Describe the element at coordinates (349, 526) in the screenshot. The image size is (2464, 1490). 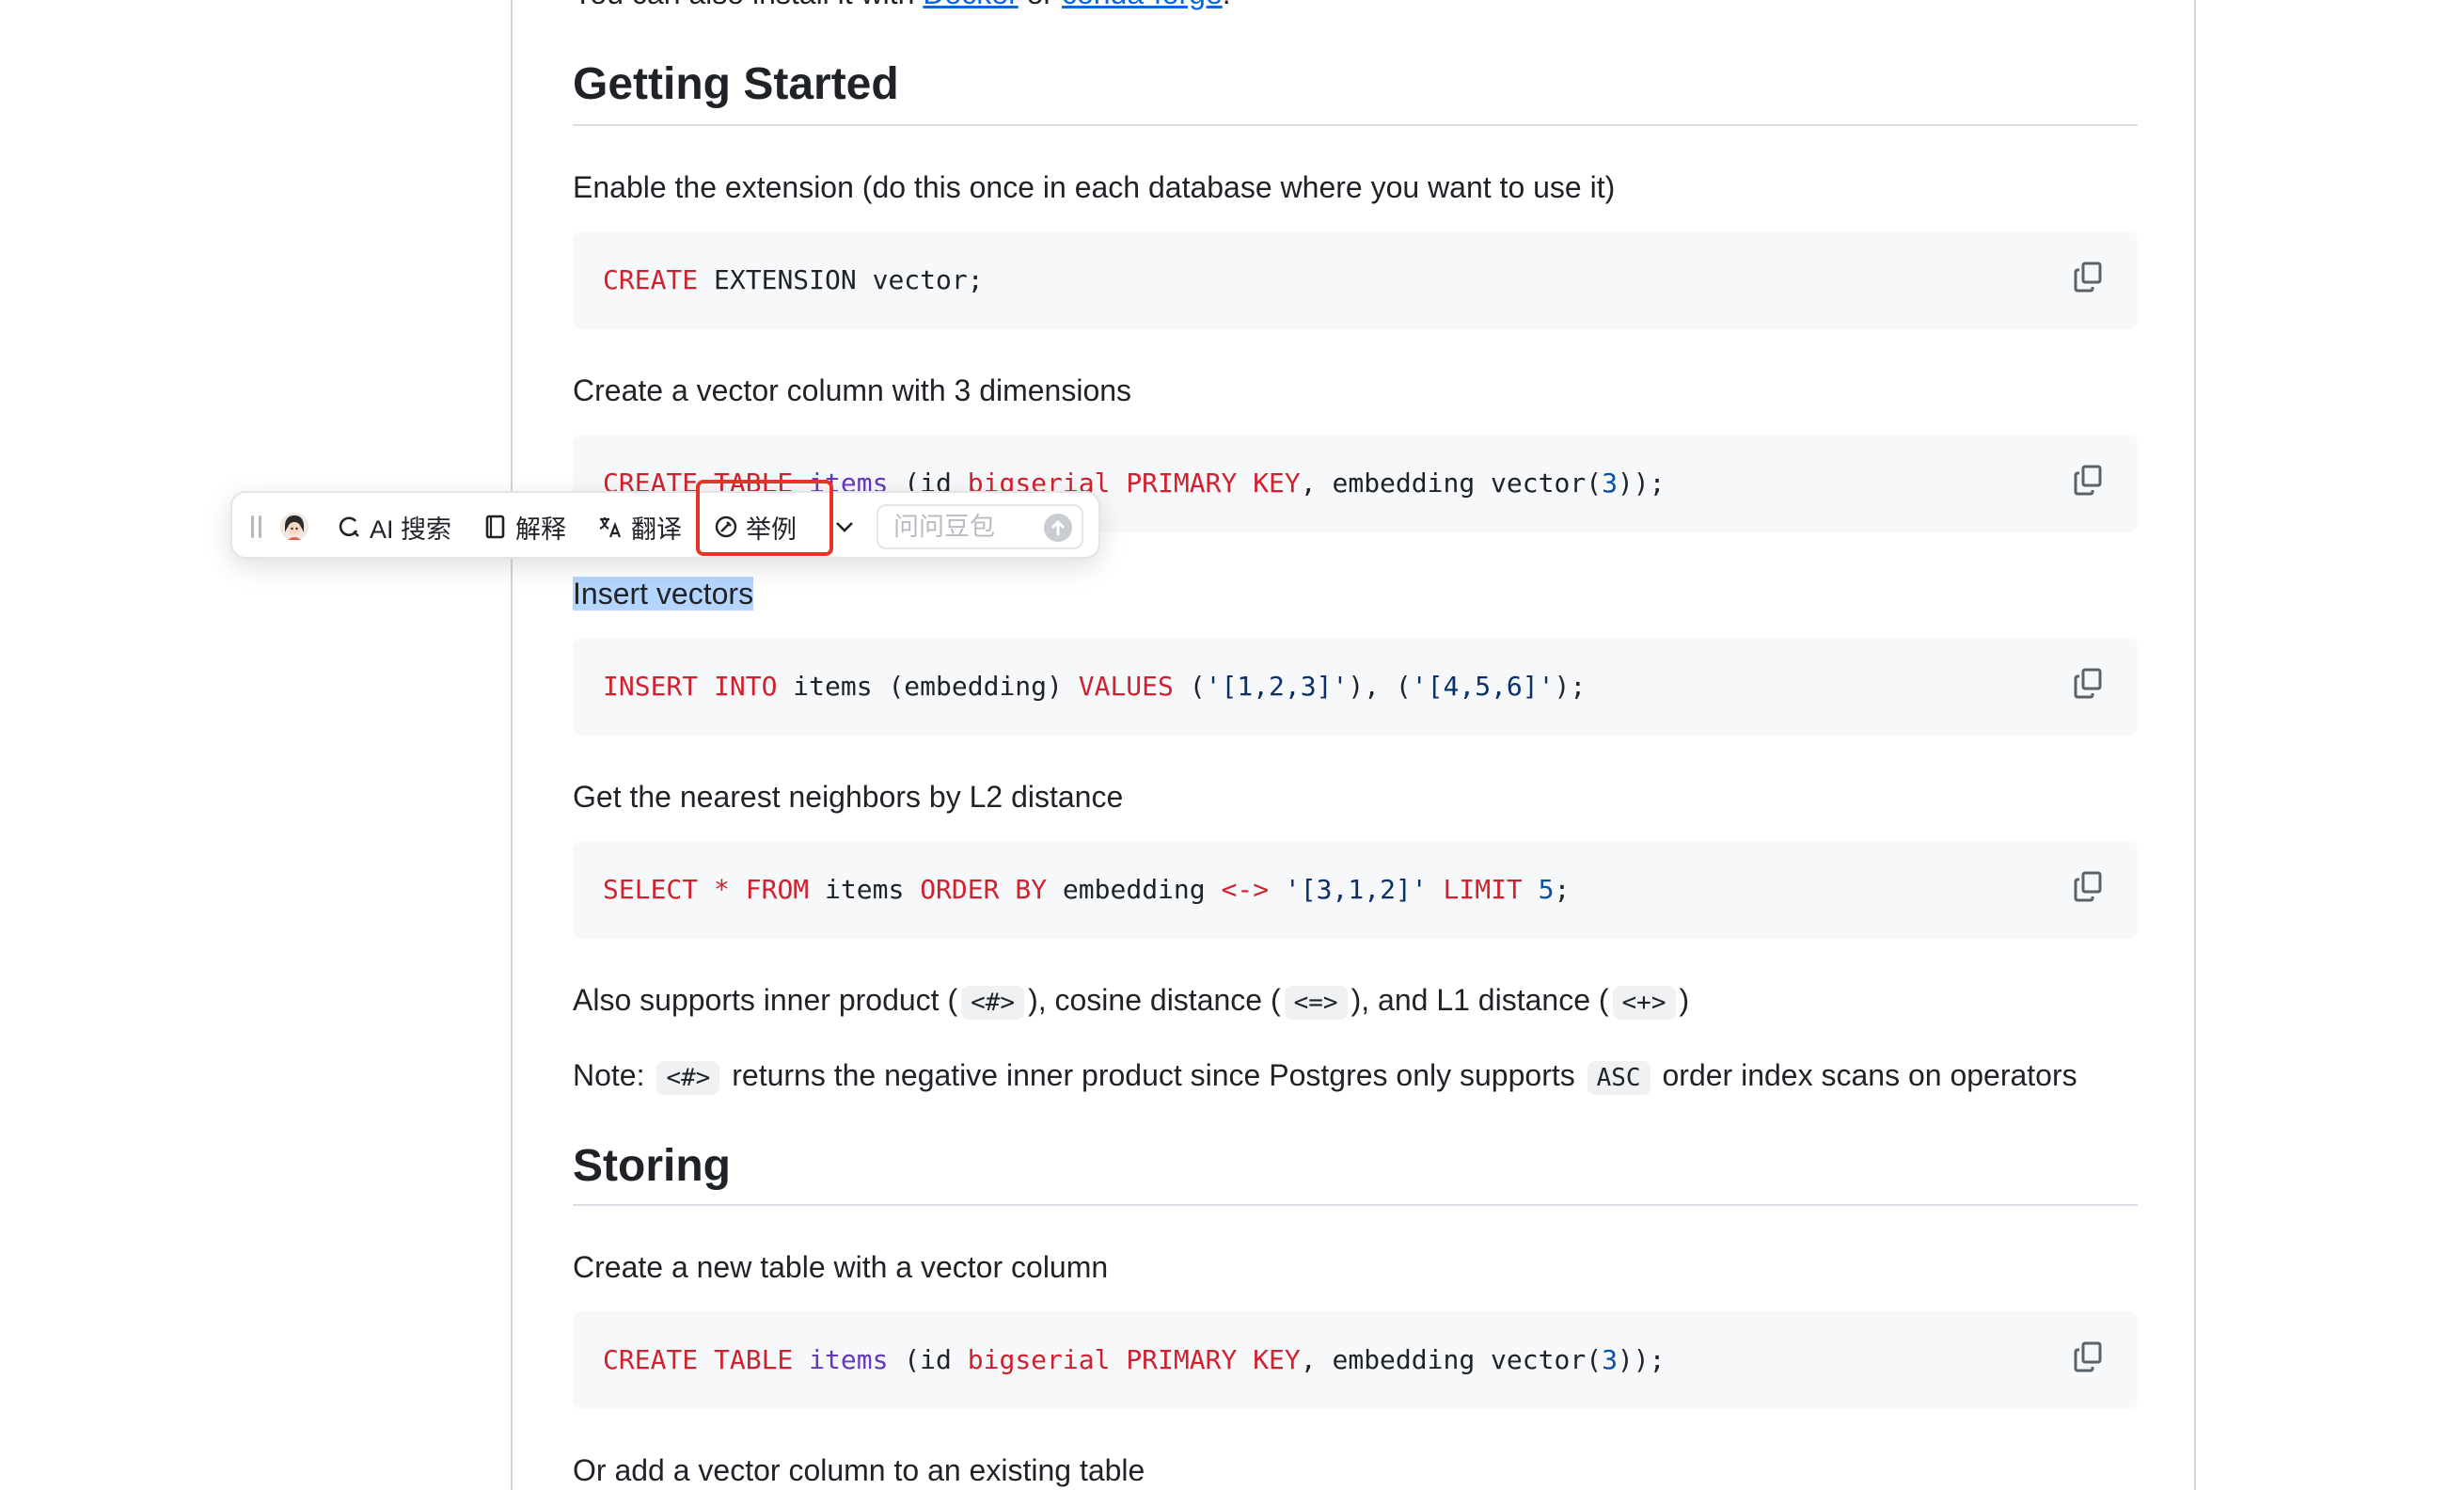
I see `ai-search-icon` at that location.